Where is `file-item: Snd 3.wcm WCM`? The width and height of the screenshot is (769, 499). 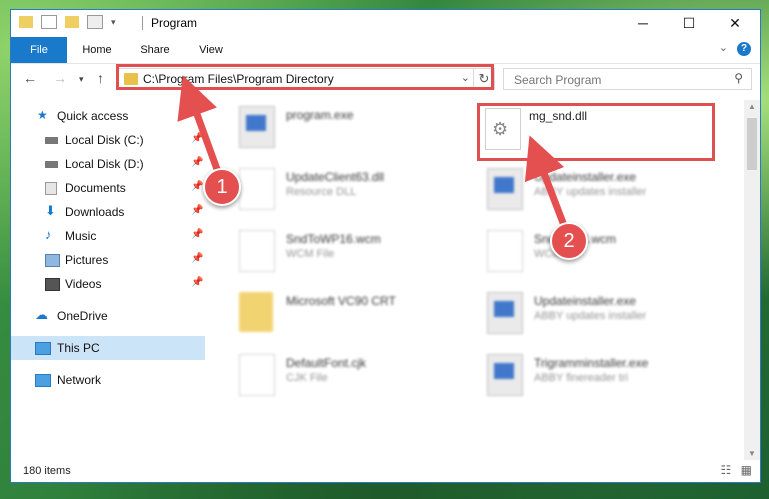 file-item: Snd 3.wcm WCM is located at coordinates (599, 249).